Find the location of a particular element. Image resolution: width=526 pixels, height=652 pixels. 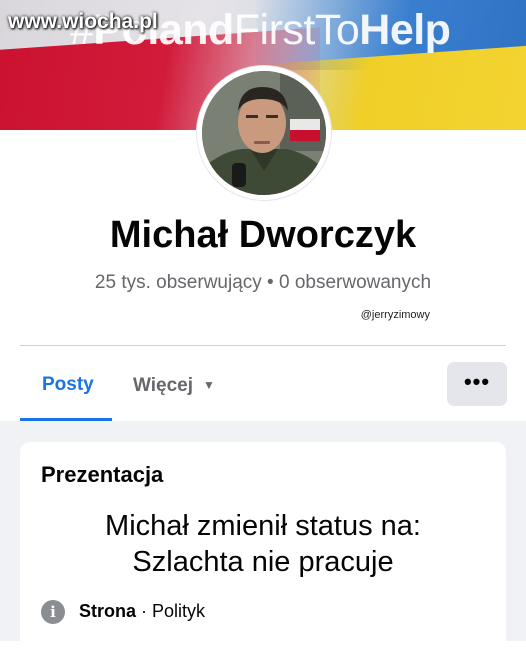

hashtag-word-help: Help is located at coordinates (405, 30).